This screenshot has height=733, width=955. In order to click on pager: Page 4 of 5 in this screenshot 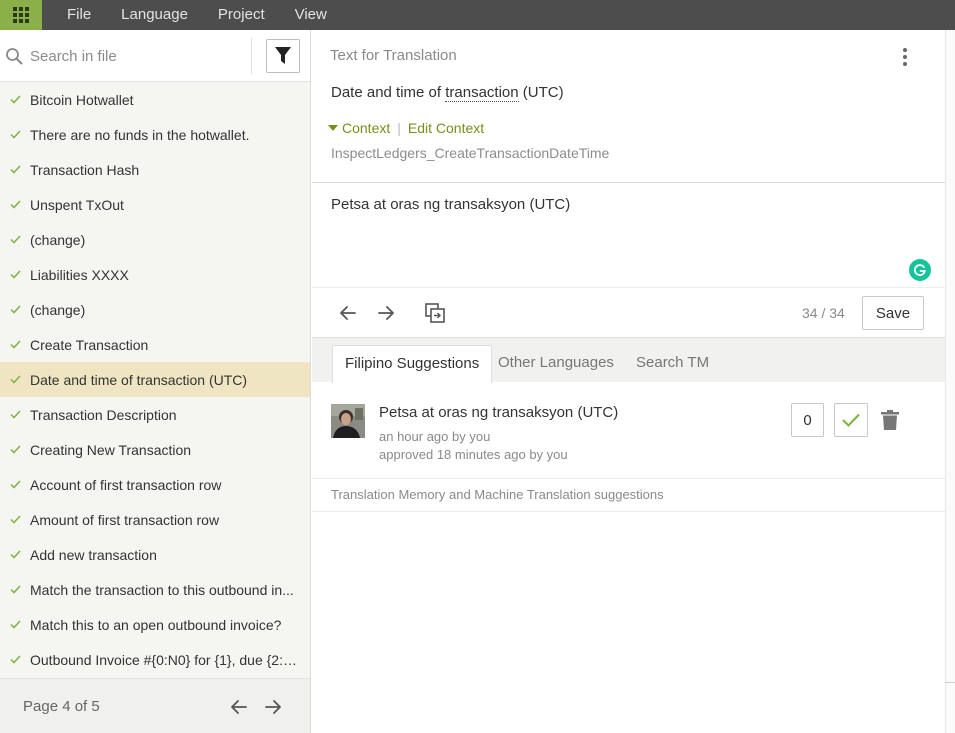, I will do `click(155, 705)`.